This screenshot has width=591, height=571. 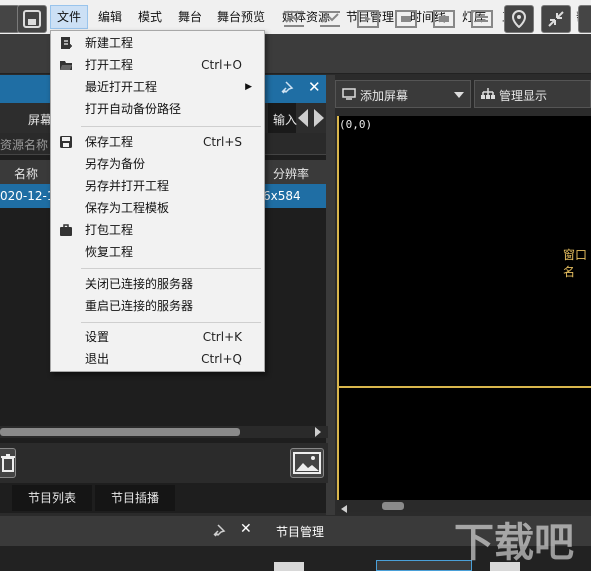 What do you see at coordinates (514, 543) in the screenshot?
I see `svg-text: 下载吧` at bounding box center [514, 543].